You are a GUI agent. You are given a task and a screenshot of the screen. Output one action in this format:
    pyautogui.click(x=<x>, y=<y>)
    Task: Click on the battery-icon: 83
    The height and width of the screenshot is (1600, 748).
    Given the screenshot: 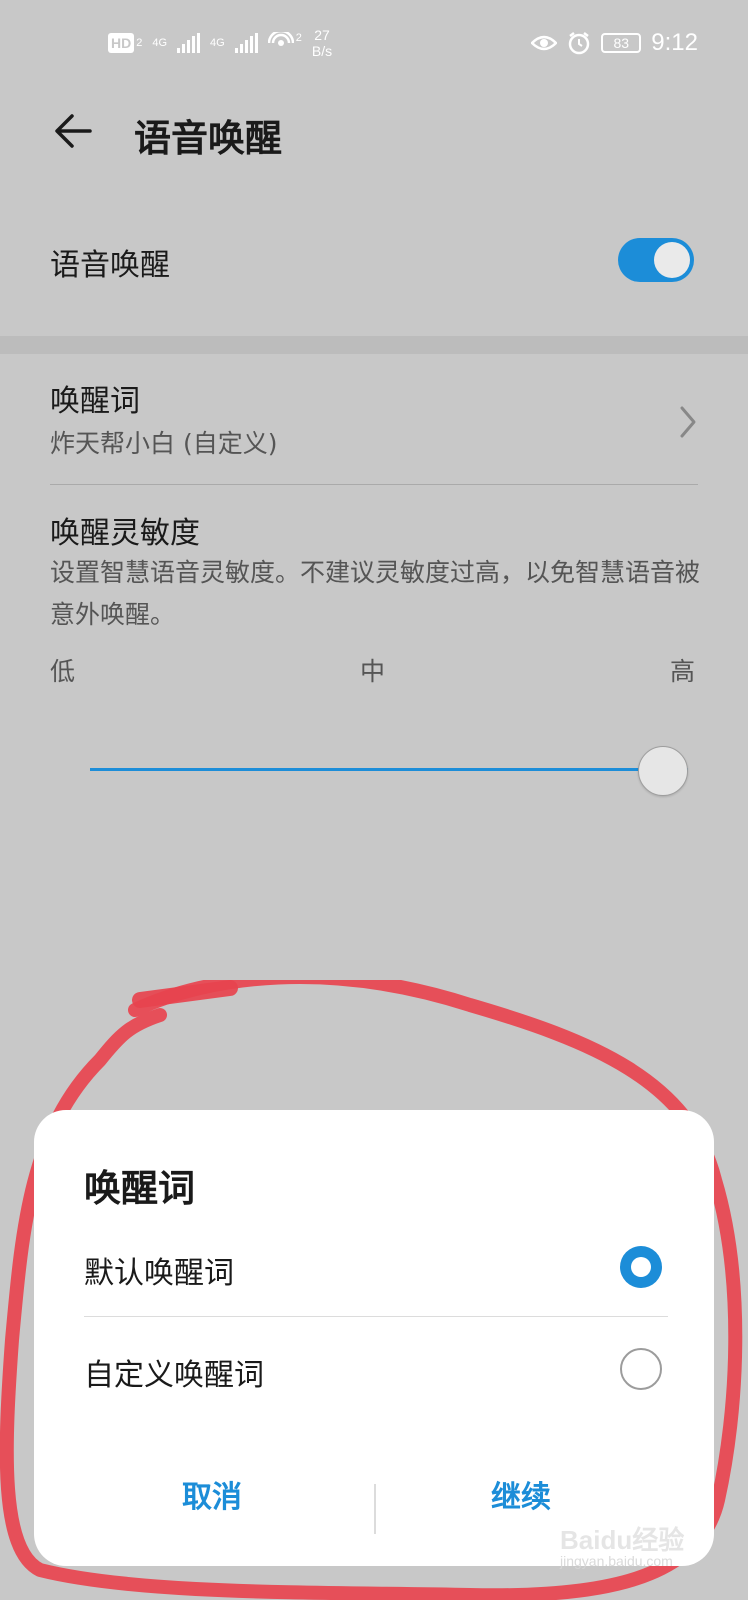 What is the action you would take?
    pyautogui.click(x=621, y=43)
    